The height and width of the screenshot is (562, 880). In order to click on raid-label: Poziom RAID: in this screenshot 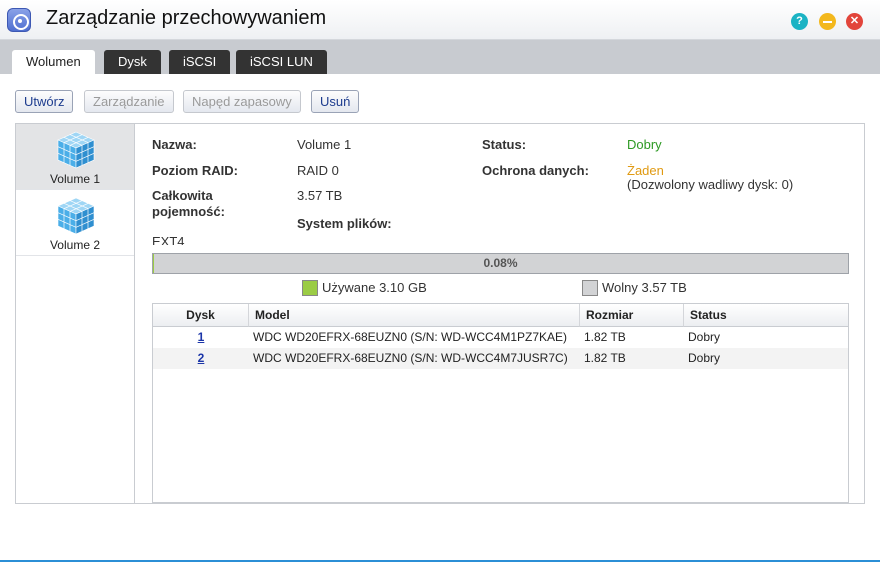, I will do `click(195, 170)`.